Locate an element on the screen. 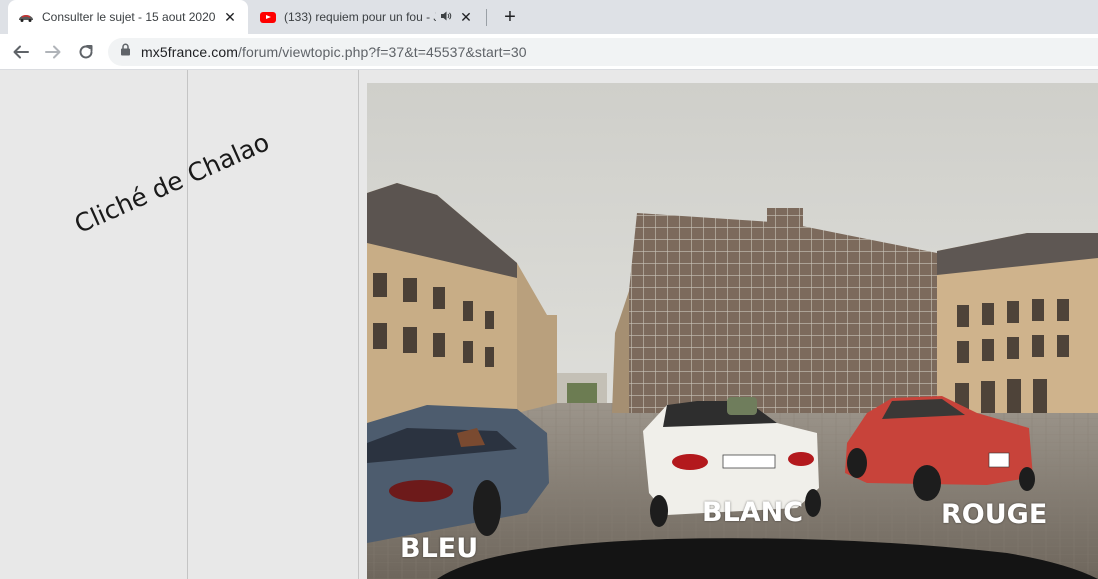 The image size is (1098, 579). tab-consulter-le-sujet: Consulter le sujet - 15 aout 2020 ✕ is located at coordinates (128, 17).